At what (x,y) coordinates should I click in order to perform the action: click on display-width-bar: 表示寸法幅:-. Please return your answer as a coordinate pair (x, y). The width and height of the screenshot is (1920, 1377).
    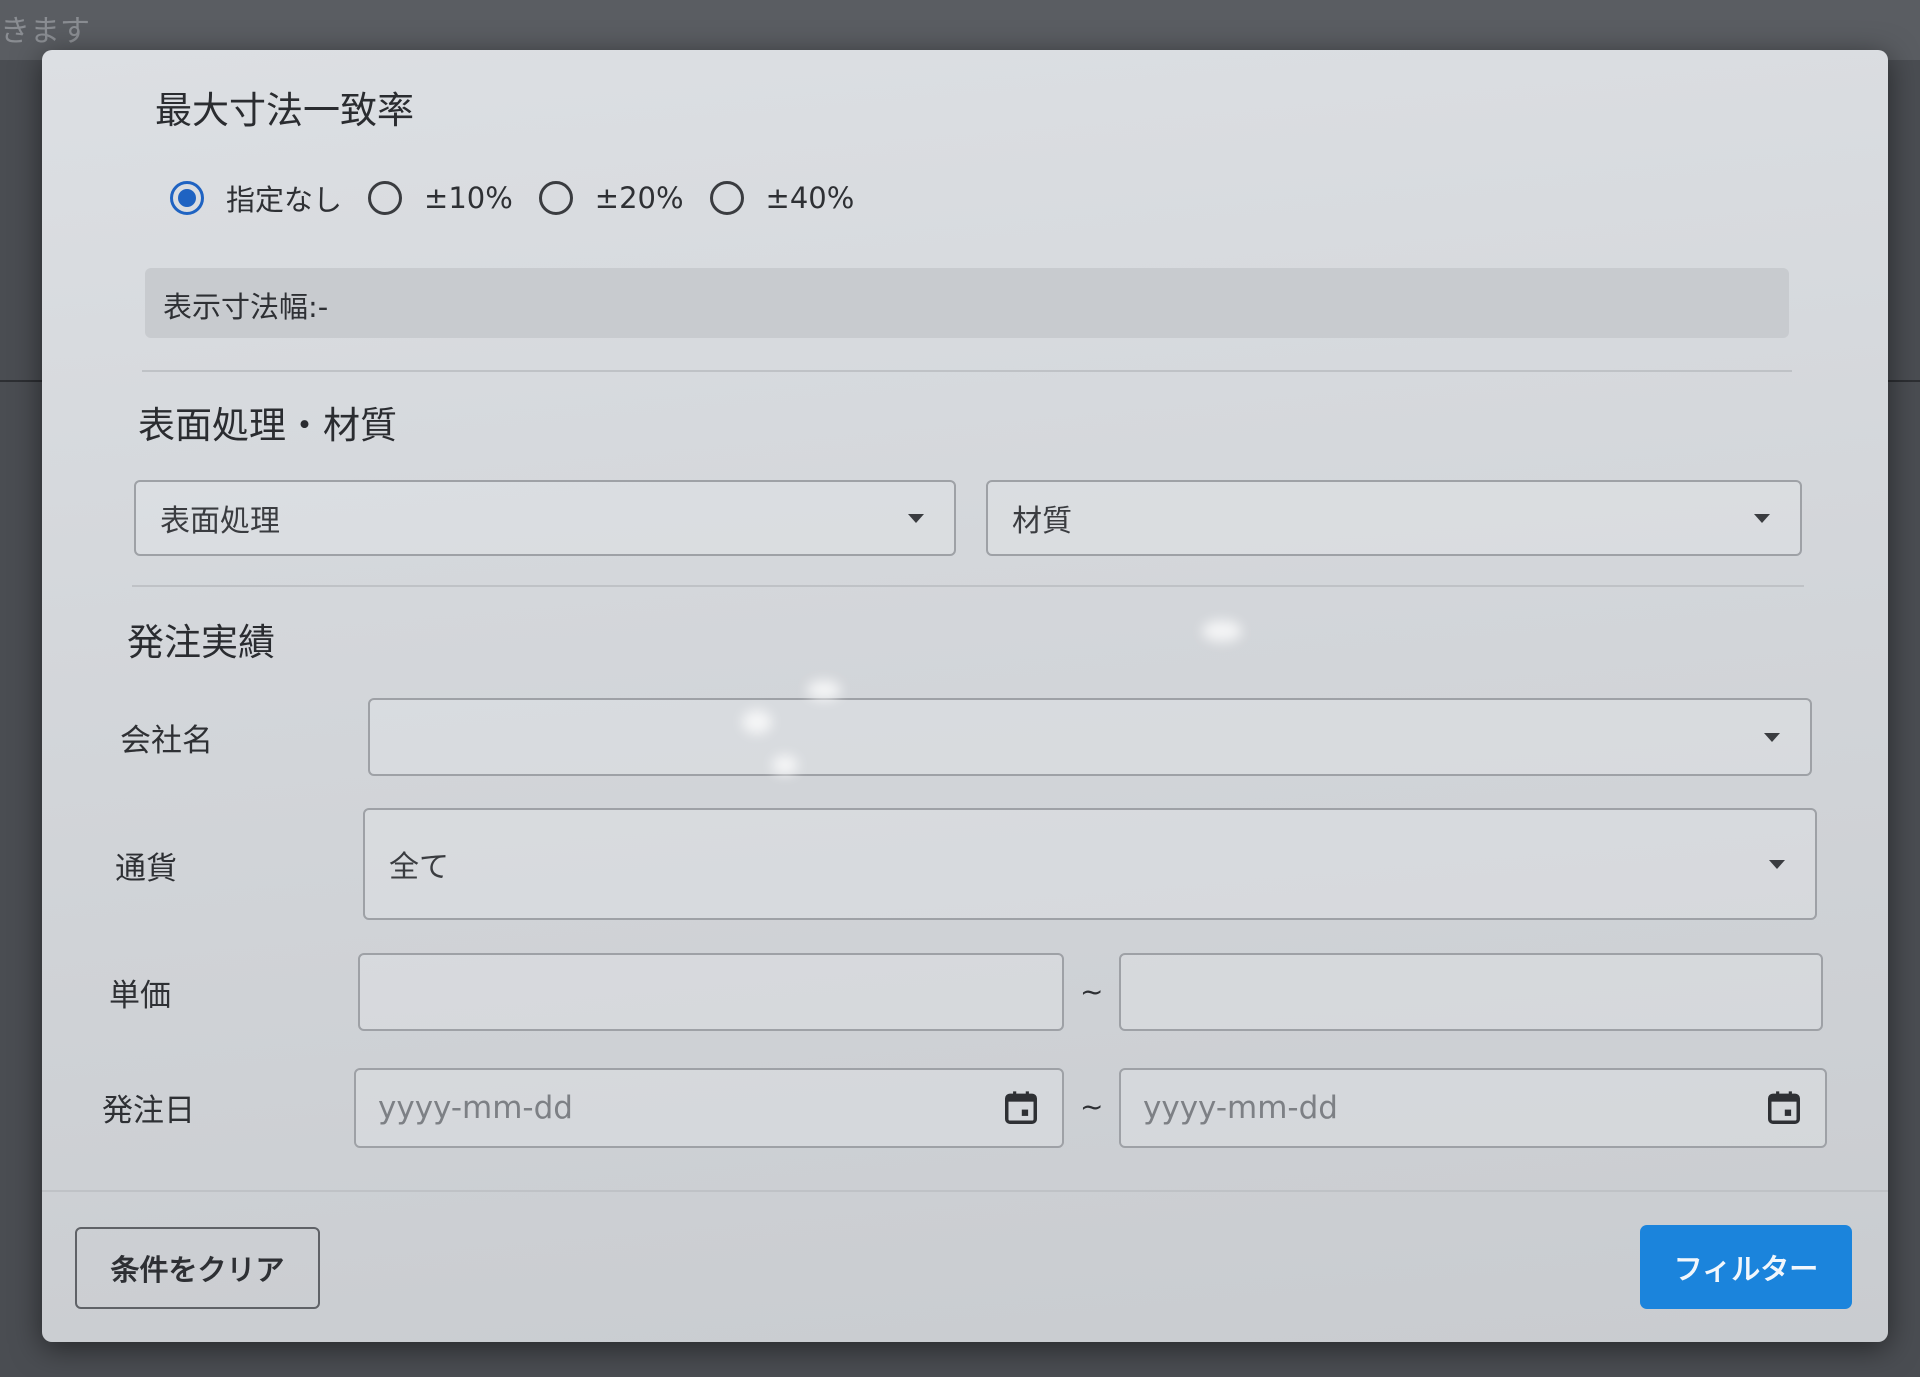
    Looking at the image, I should click on (967, 303).